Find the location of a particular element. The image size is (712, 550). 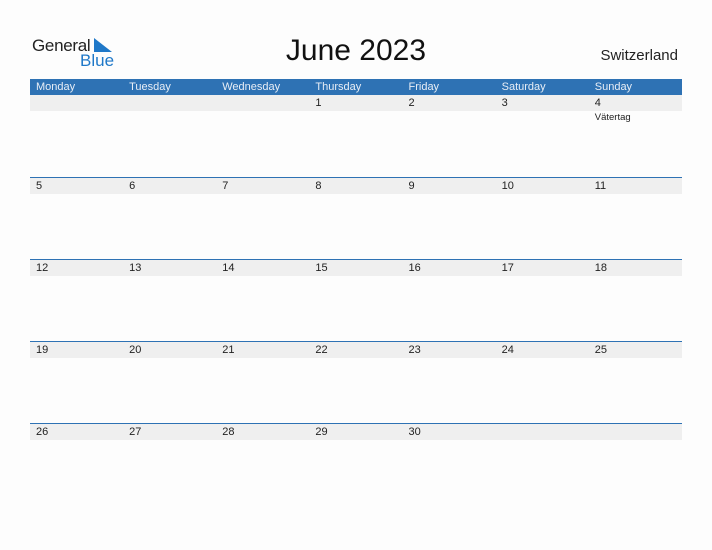

day-number: 20 is located at coordinates (135, 350).